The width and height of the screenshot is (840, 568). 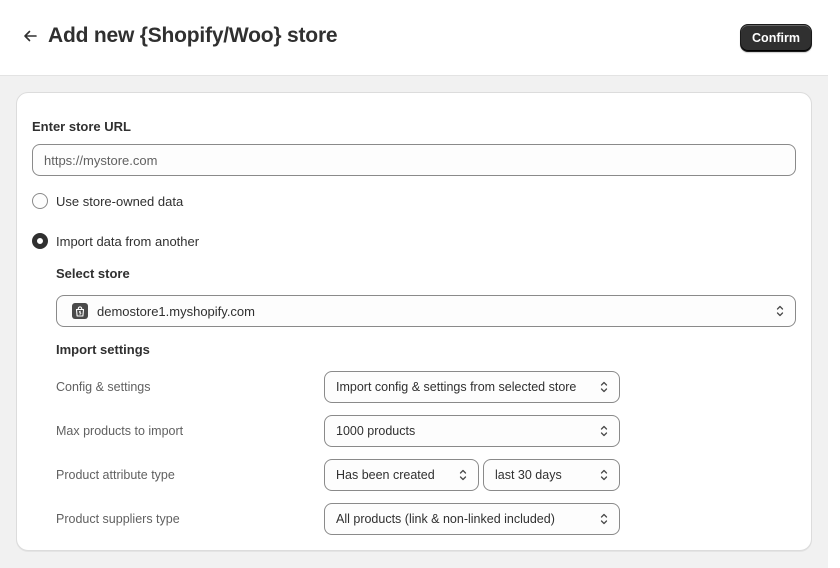 I want to click on attribute-range-select: last 30 days, so click(x=551, y=475).